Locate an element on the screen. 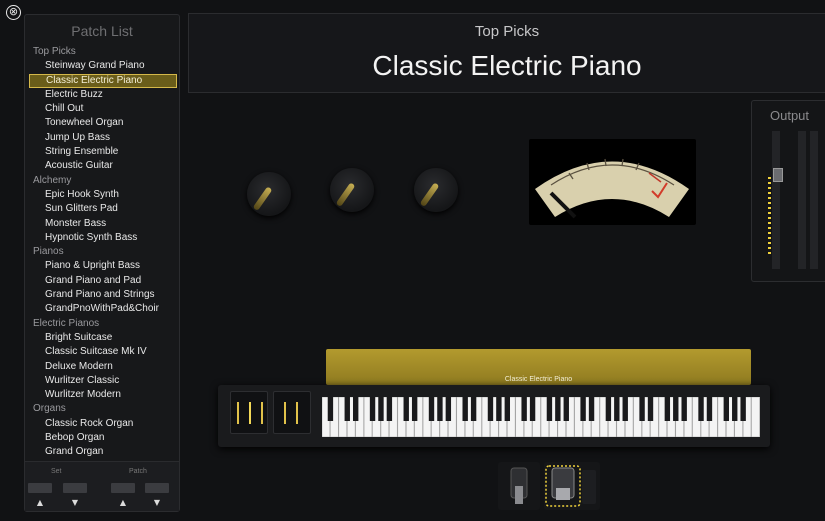 The image size is (825, 521). patch-category: Top Picks is located at coordinates (54, 51).